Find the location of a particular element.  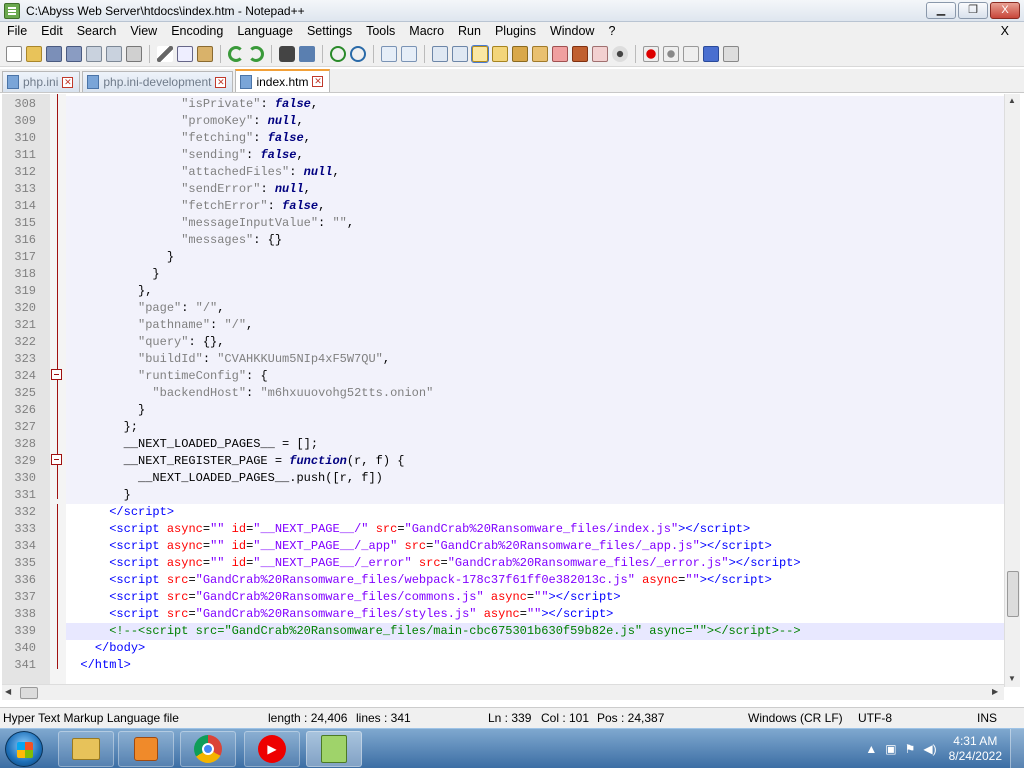

new-file-icon is located at coordinates (14, 53).